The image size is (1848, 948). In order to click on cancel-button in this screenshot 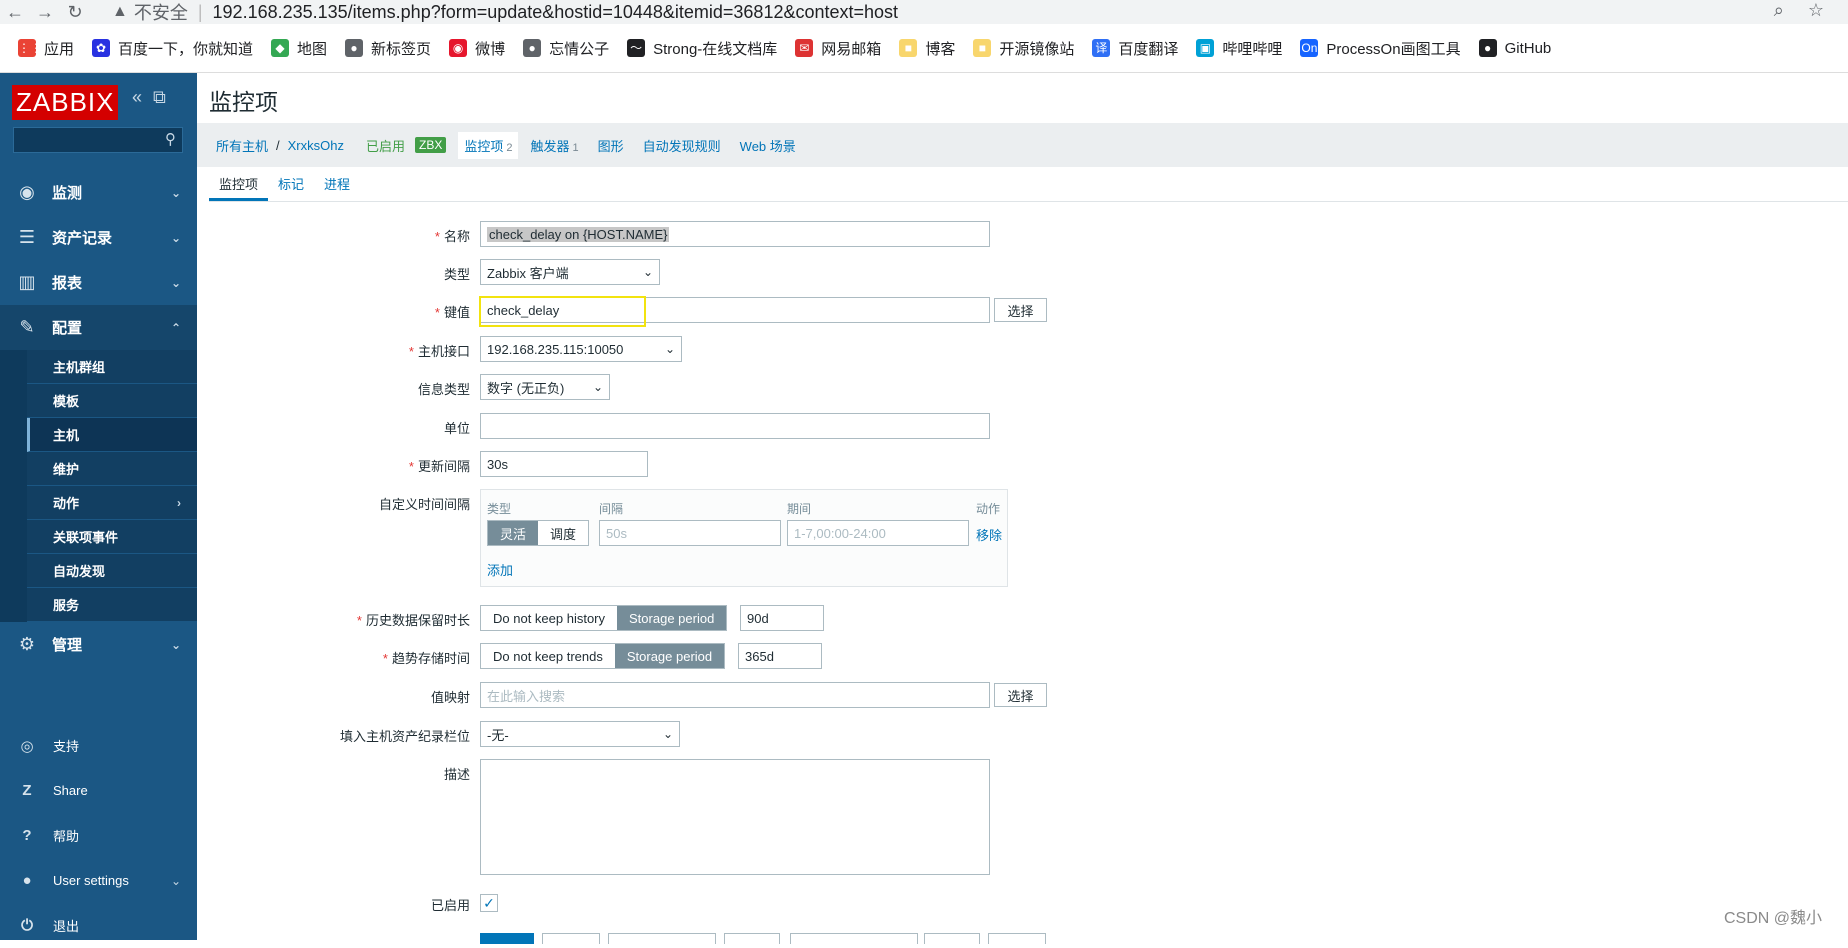, I will do `click(1017, 938)`.